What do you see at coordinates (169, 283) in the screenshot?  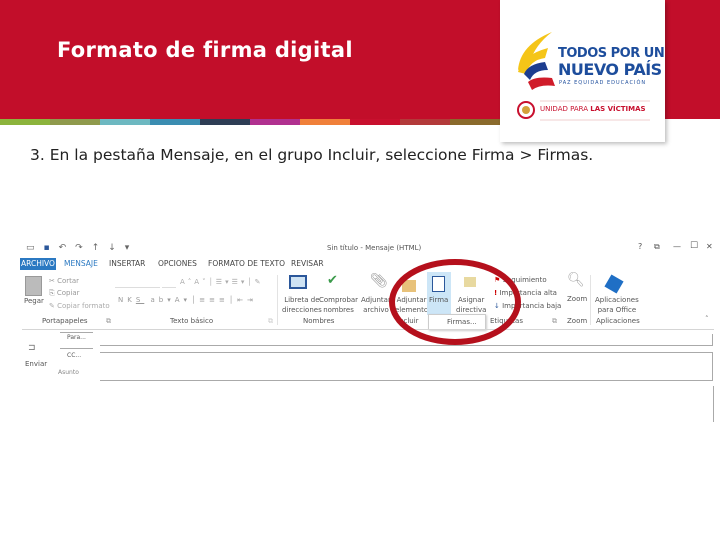 I see `font-size-combo` at bounding box center [169, 283].